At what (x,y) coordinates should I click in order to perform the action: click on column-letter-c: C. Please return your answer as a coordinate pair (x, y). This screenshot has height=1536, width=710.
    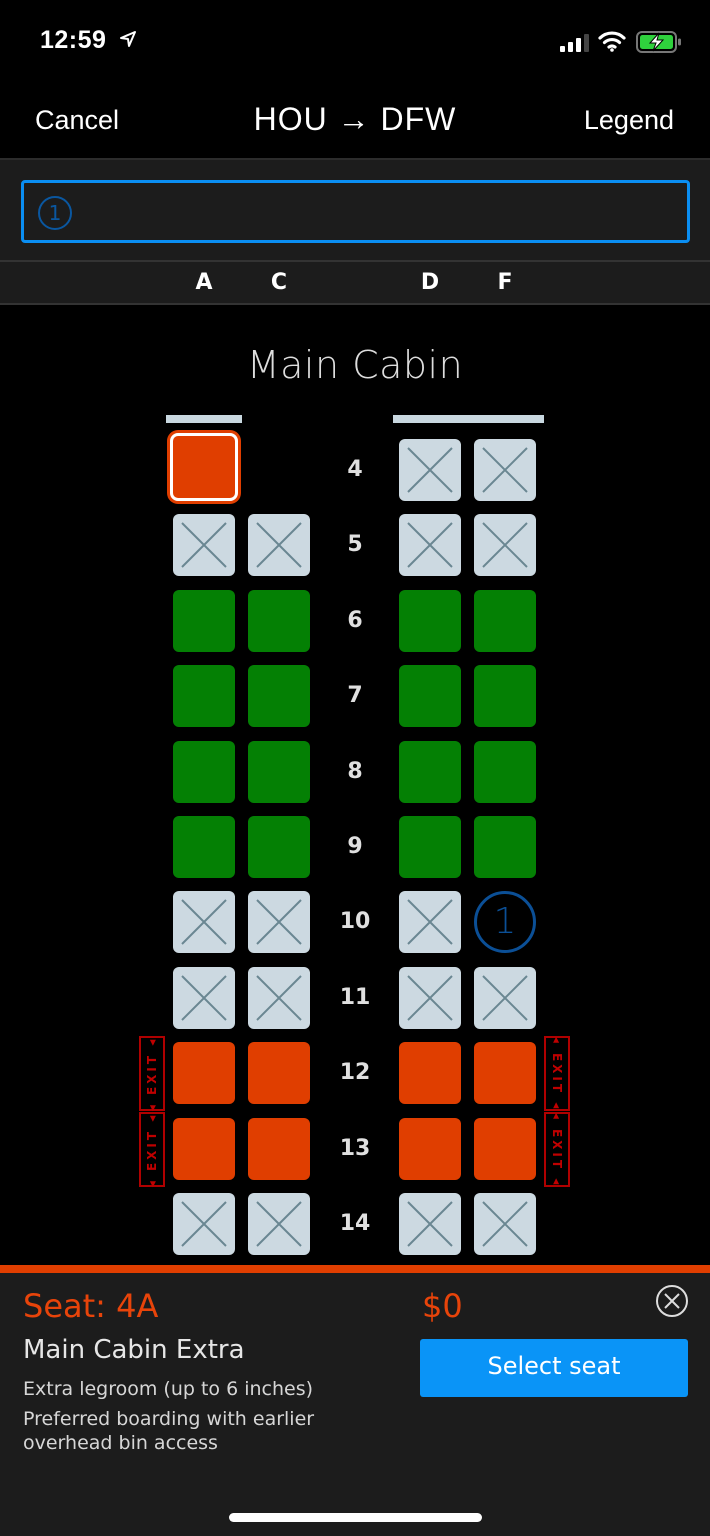
    Looking at the image, I should click on (279, 282).